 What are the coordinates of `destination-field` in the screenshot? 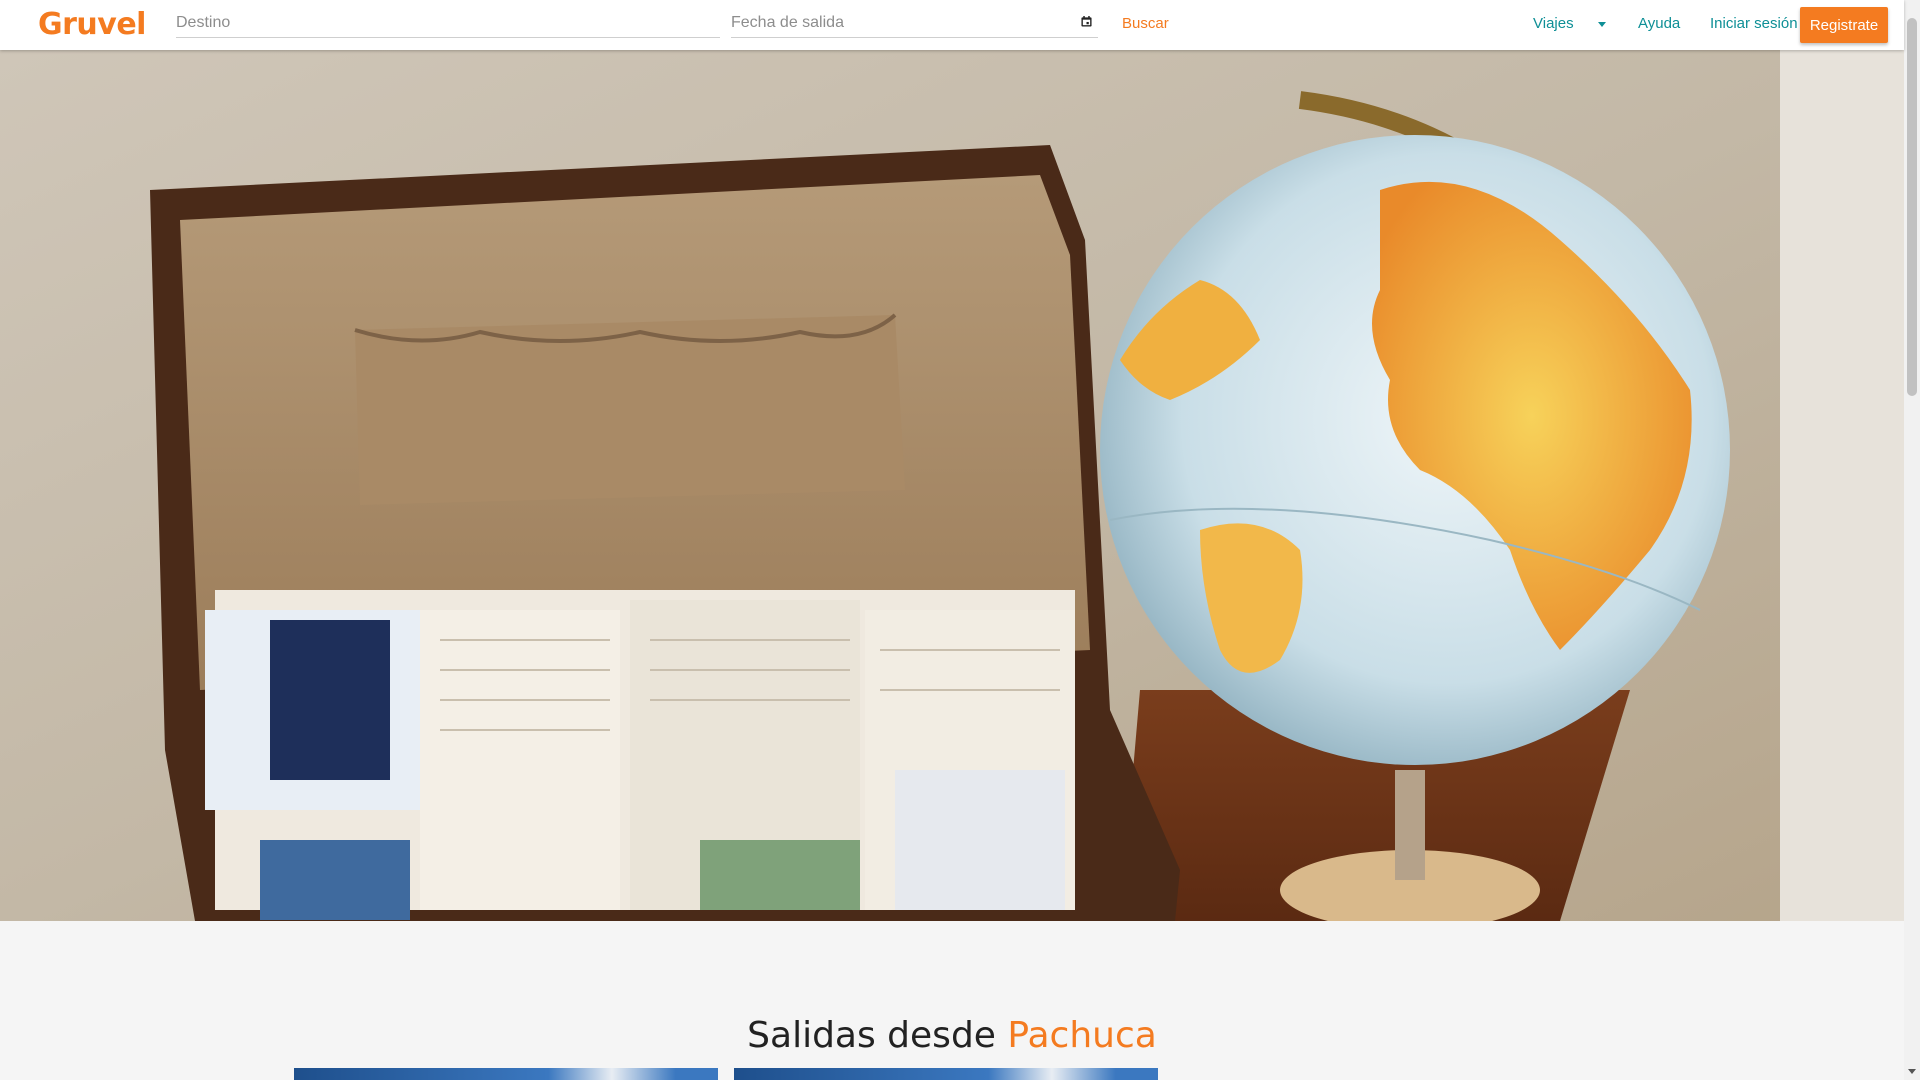 It's located at (448, 24).